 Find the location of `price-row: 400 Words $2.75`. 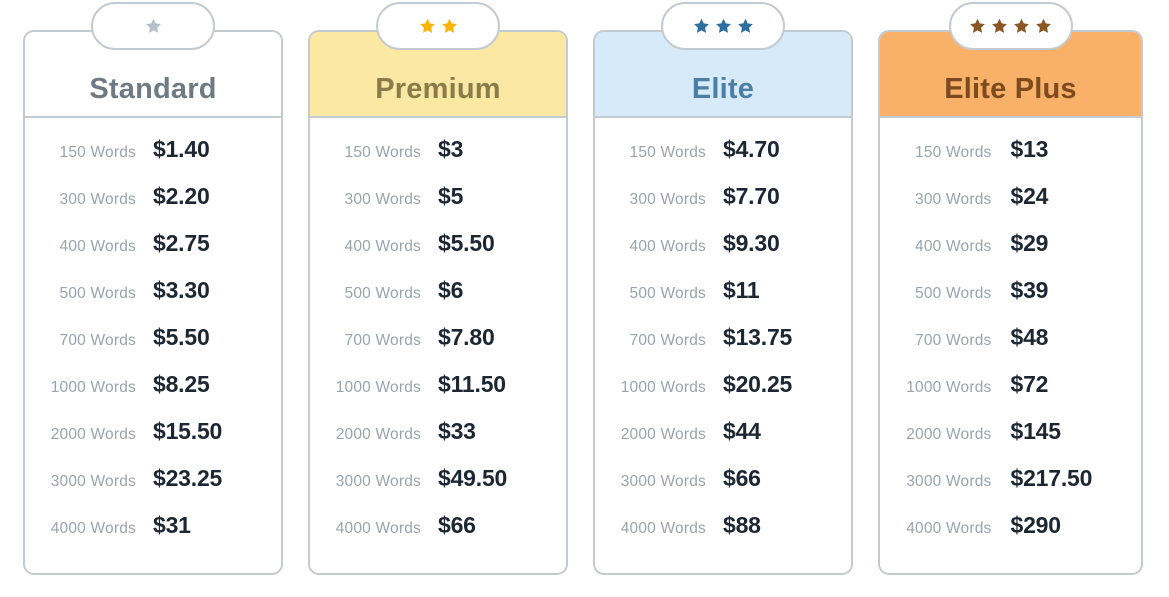

price-row: 400 Words $2.75 is located at coordinates (153, 253).